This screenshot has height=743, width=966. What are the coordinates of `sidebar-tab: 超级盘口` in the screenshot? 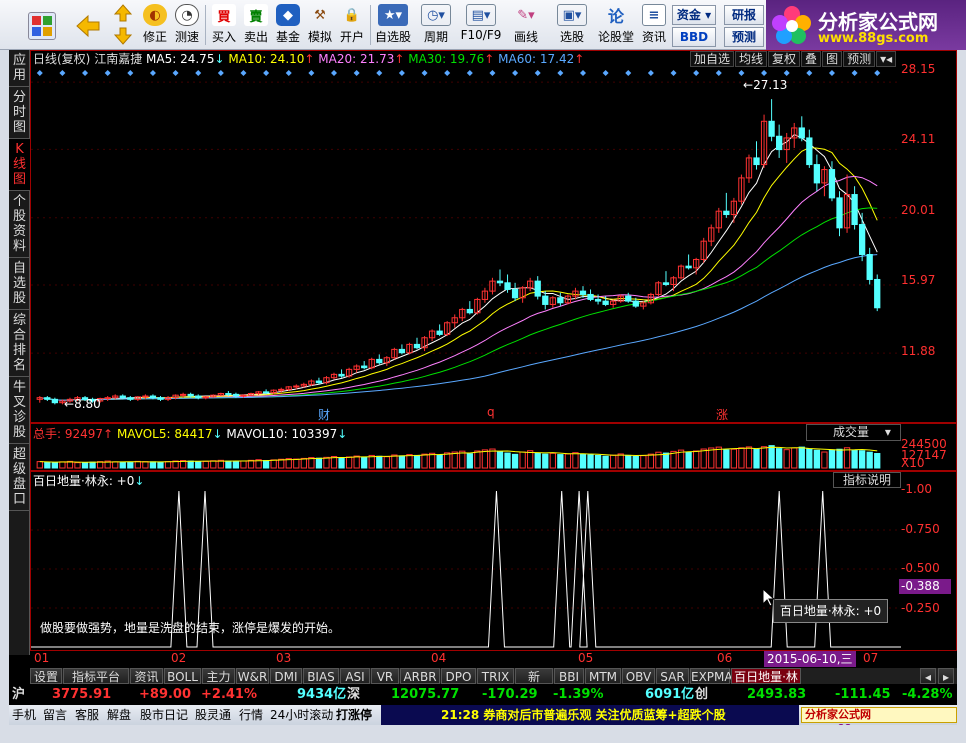 It's located at (19, 477).